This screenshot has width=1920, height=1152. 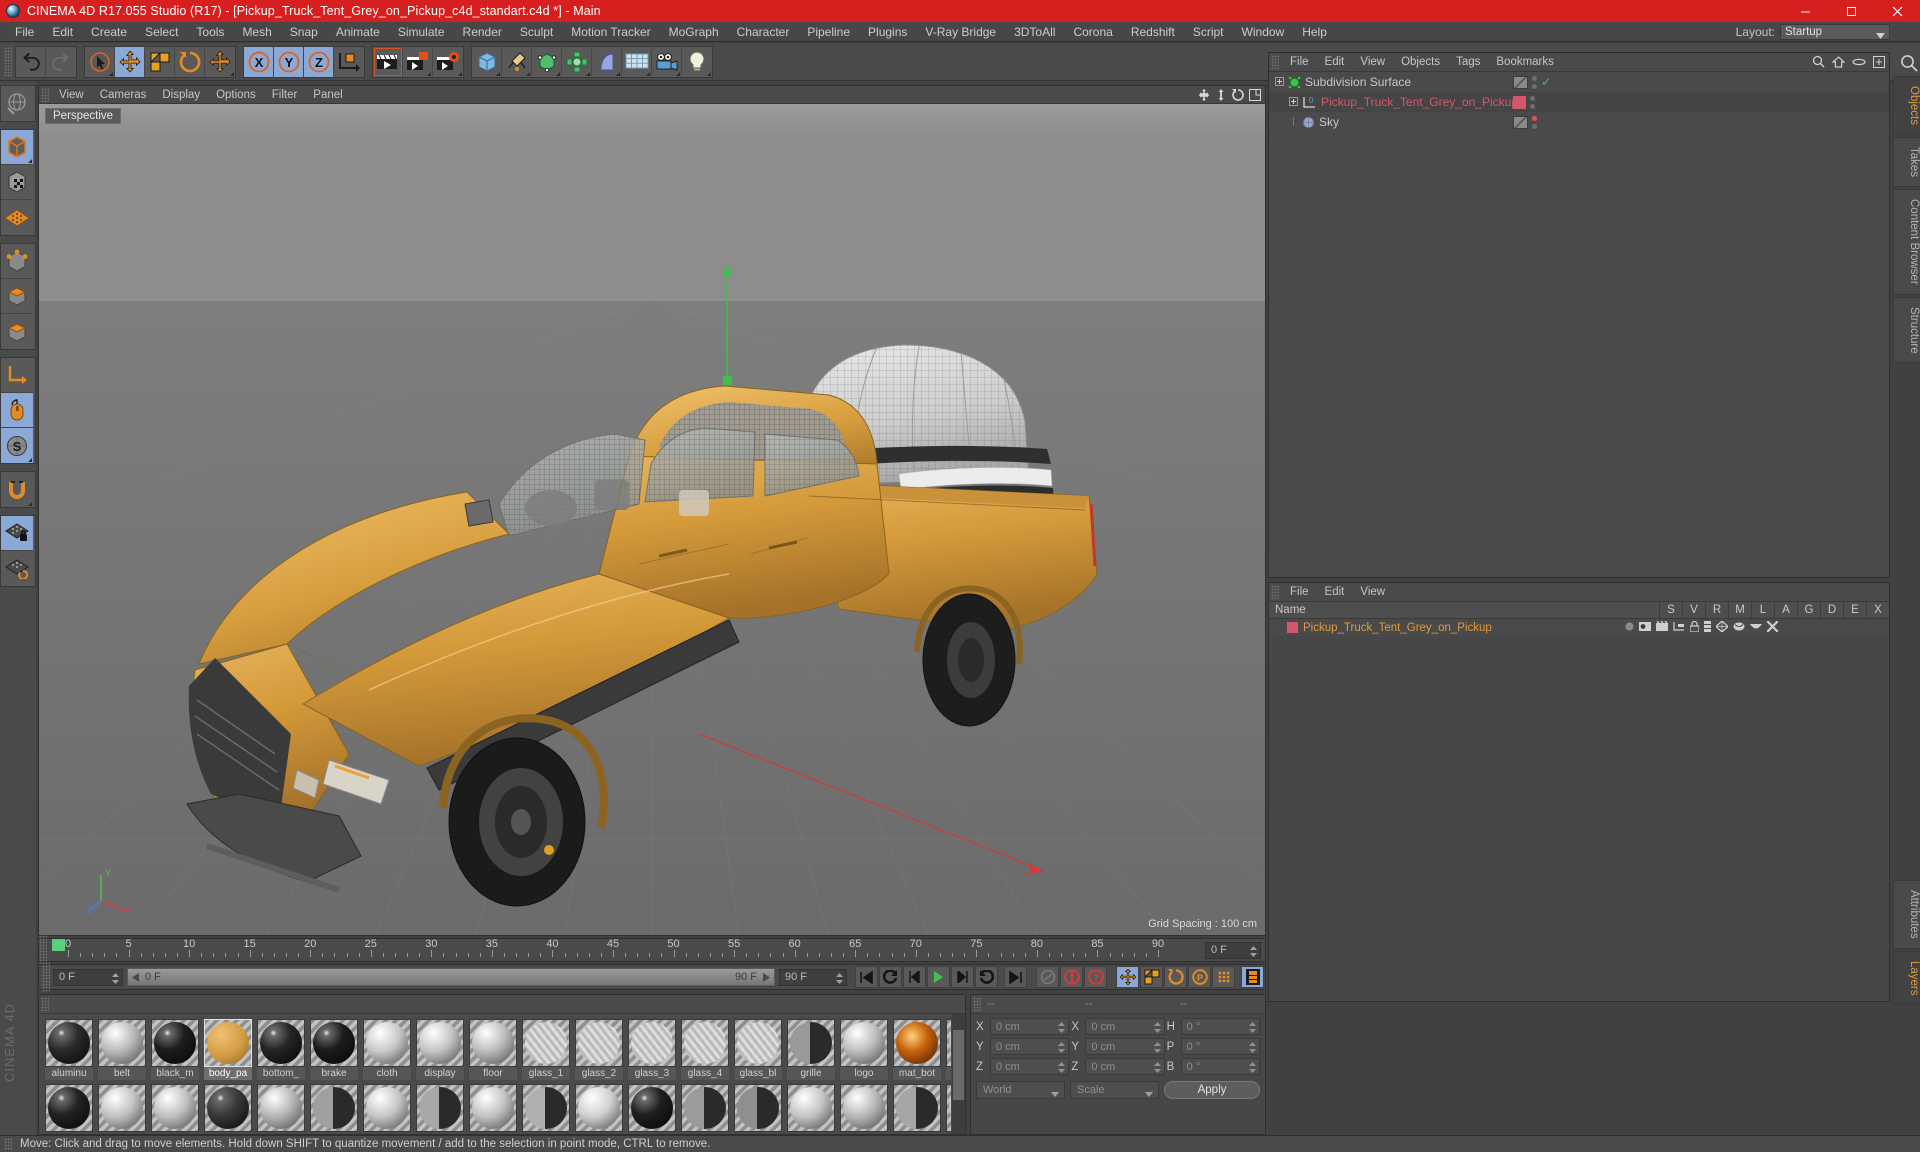 I want to click on layer-manager-menu-file: File, so click(x=1299, y=592).